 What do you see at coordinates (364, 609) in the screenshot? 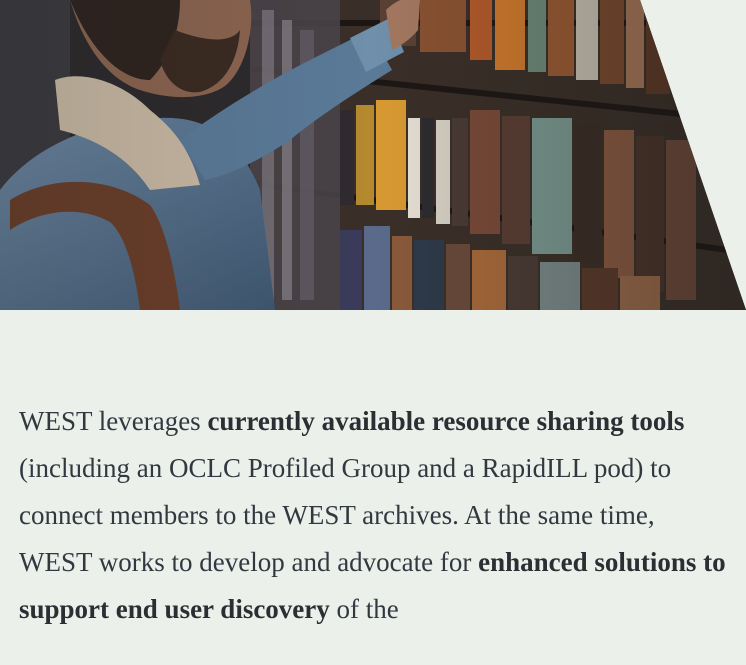
I see `intro-text-3: of the` at bounding box center [364, 609].